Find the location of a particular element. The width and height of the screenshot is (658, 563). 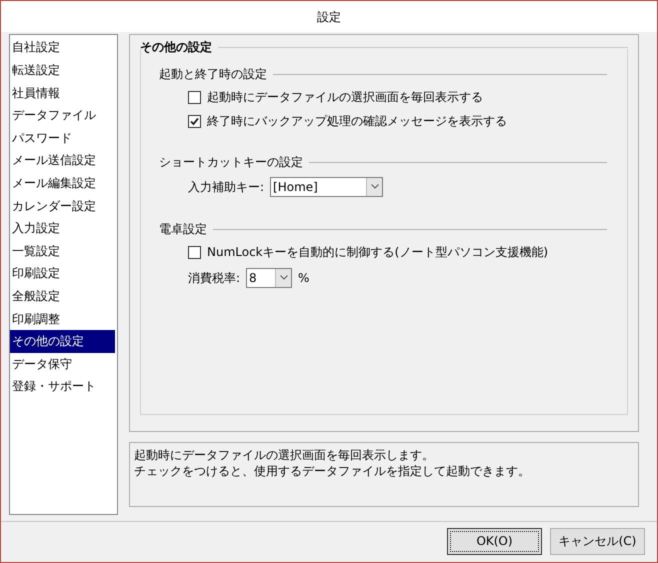

dropdown: 8 is located at coordinates (269, 278).